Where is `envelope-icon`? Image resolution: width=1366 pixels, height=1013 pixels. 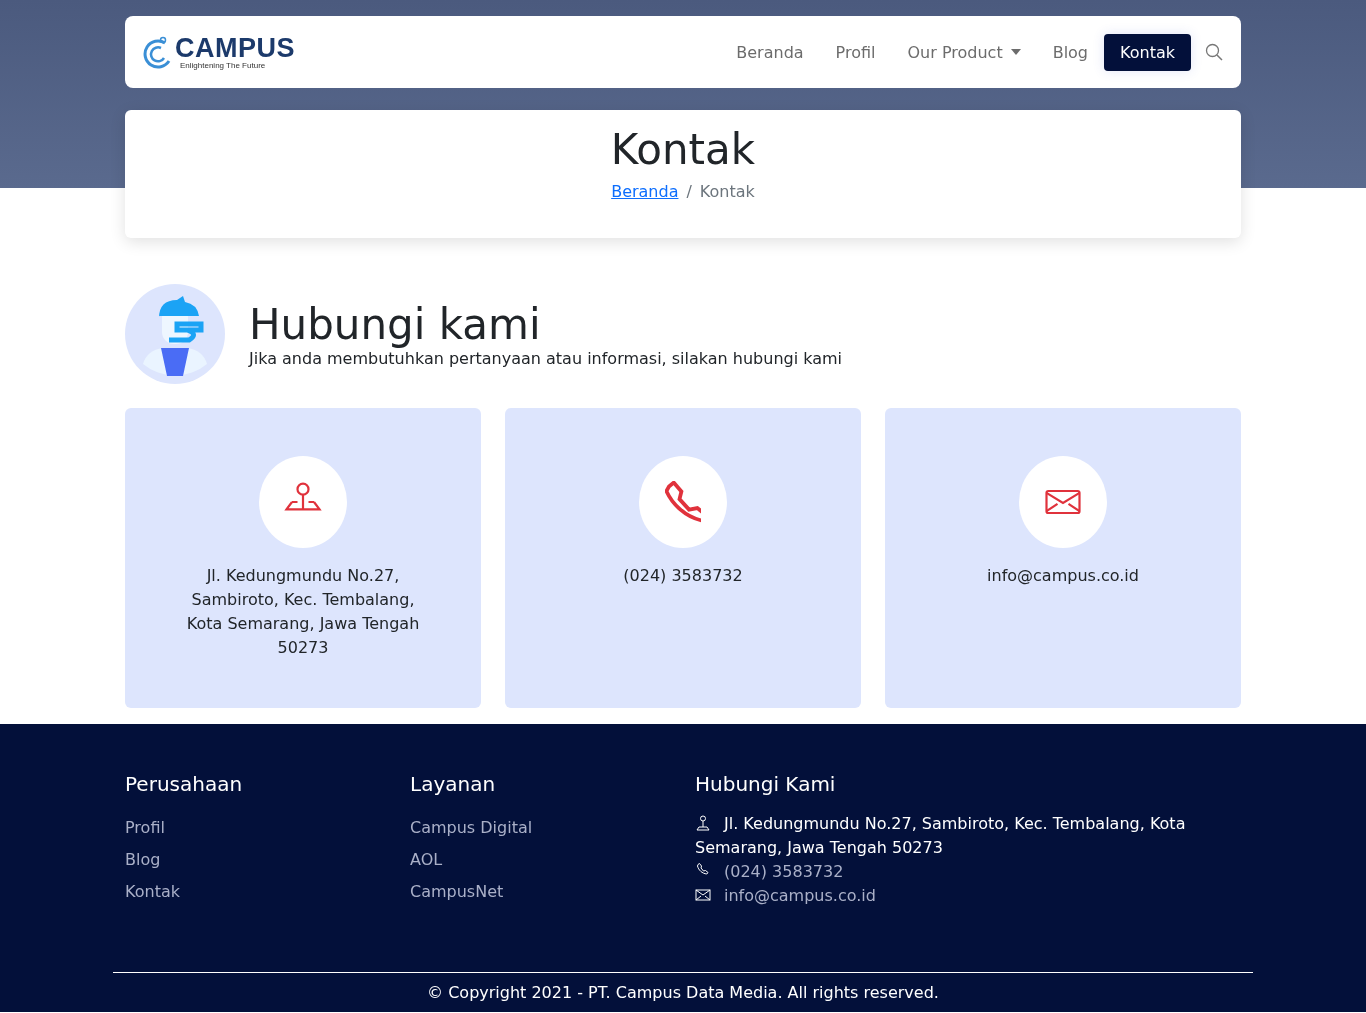
envelope-icon is located at coordinates (703, 895).